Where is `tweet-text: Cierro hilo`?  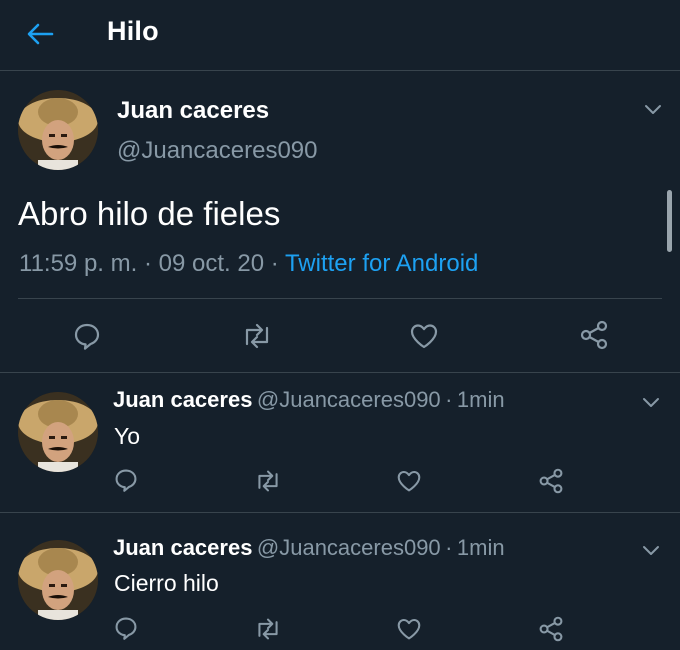 tweet-text: Cierro hilo is located at coordinates (166, 583).